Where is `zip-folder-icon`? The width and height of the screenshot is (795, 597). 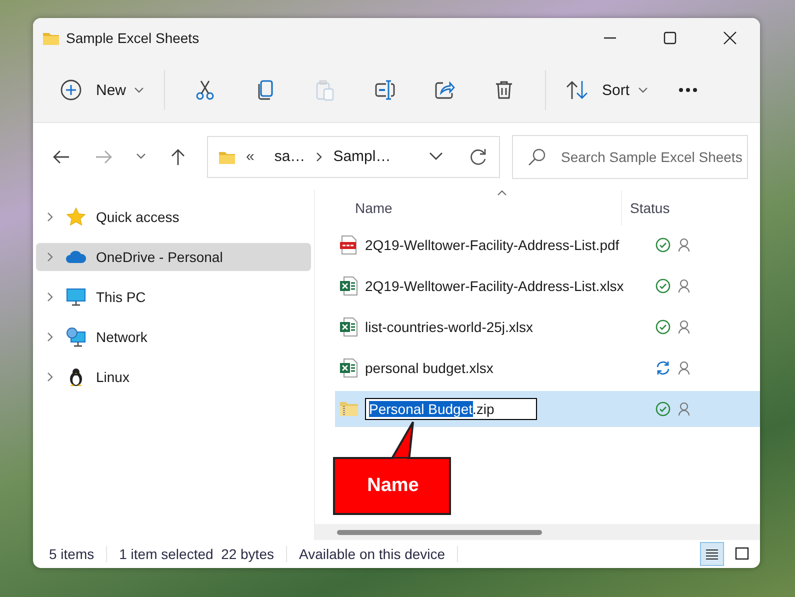 zip-folder-icon is located at coordinates (349, 409).